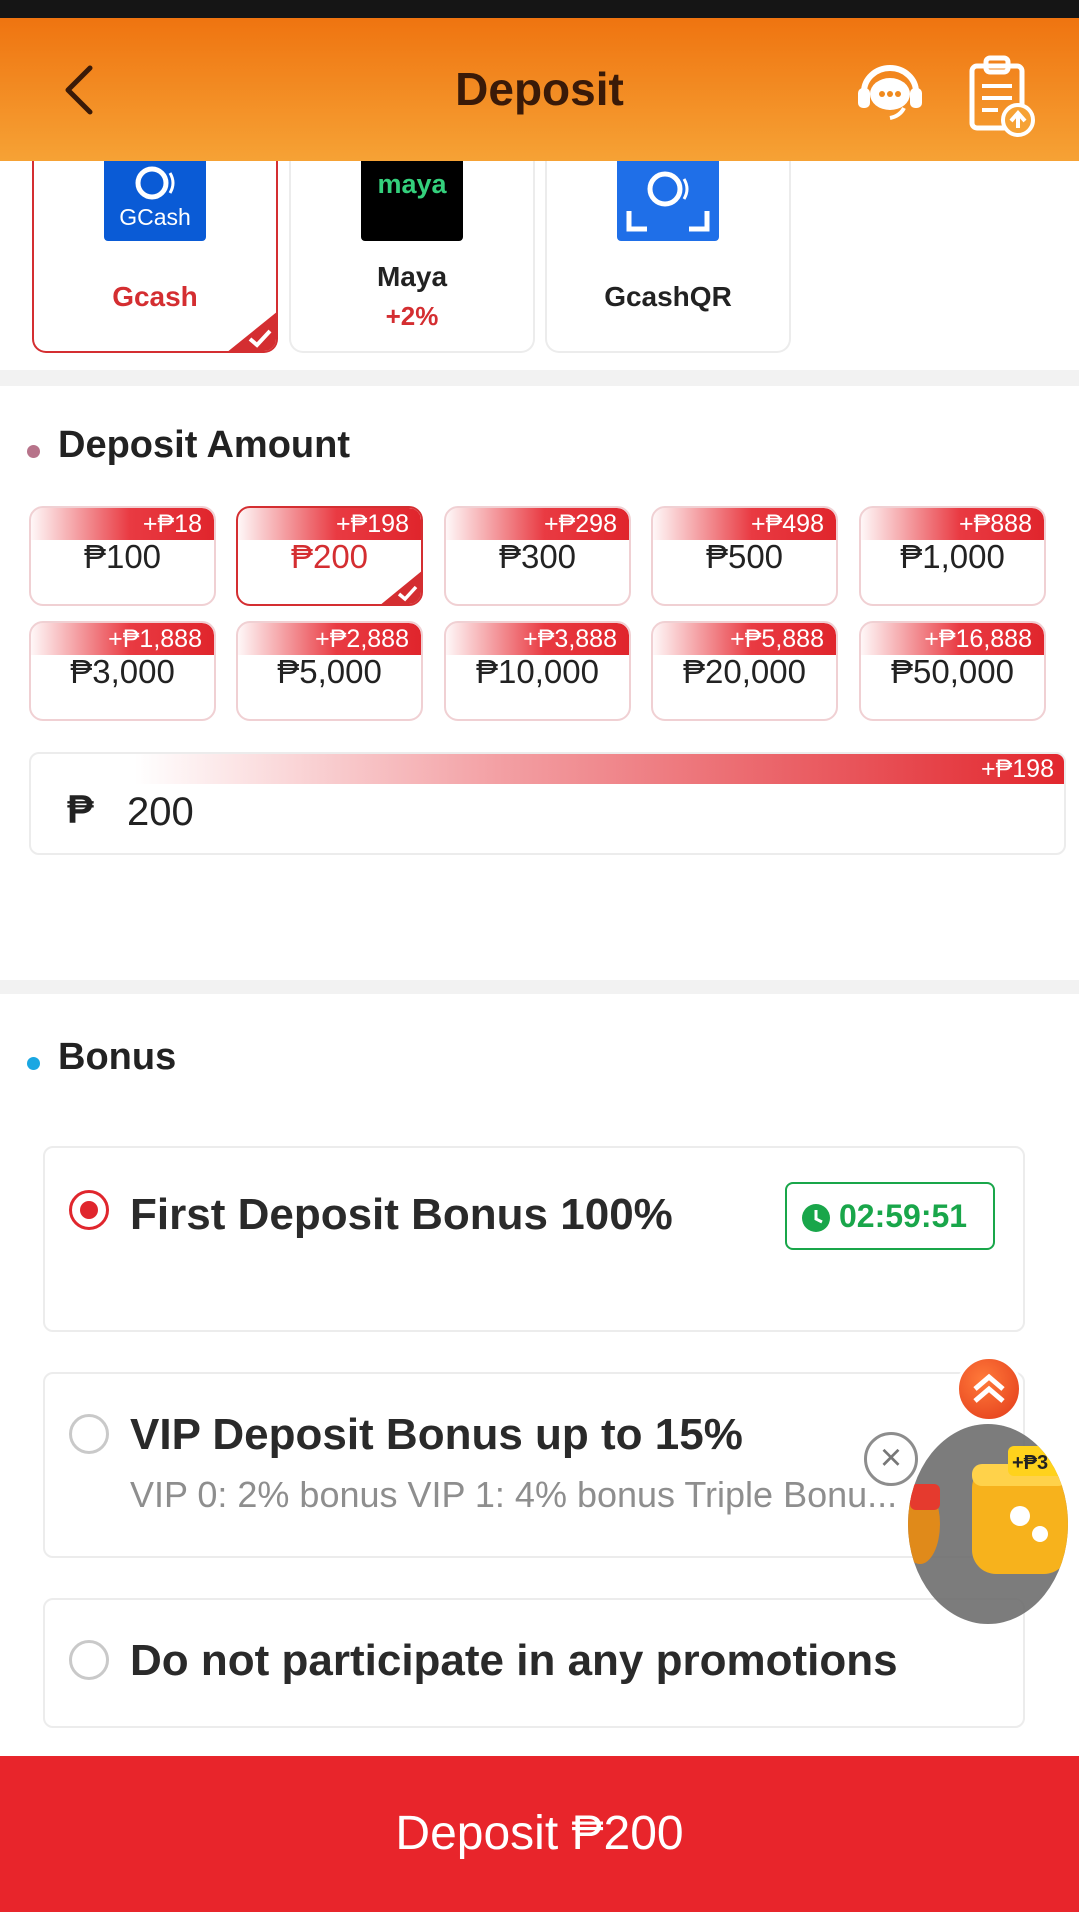 The width and height of the screenshot is (1079, 1912). What do you see at coordinates (412, 276) in the screenshot?
I see `method-name: Maya` at bounding box center [412, 276].